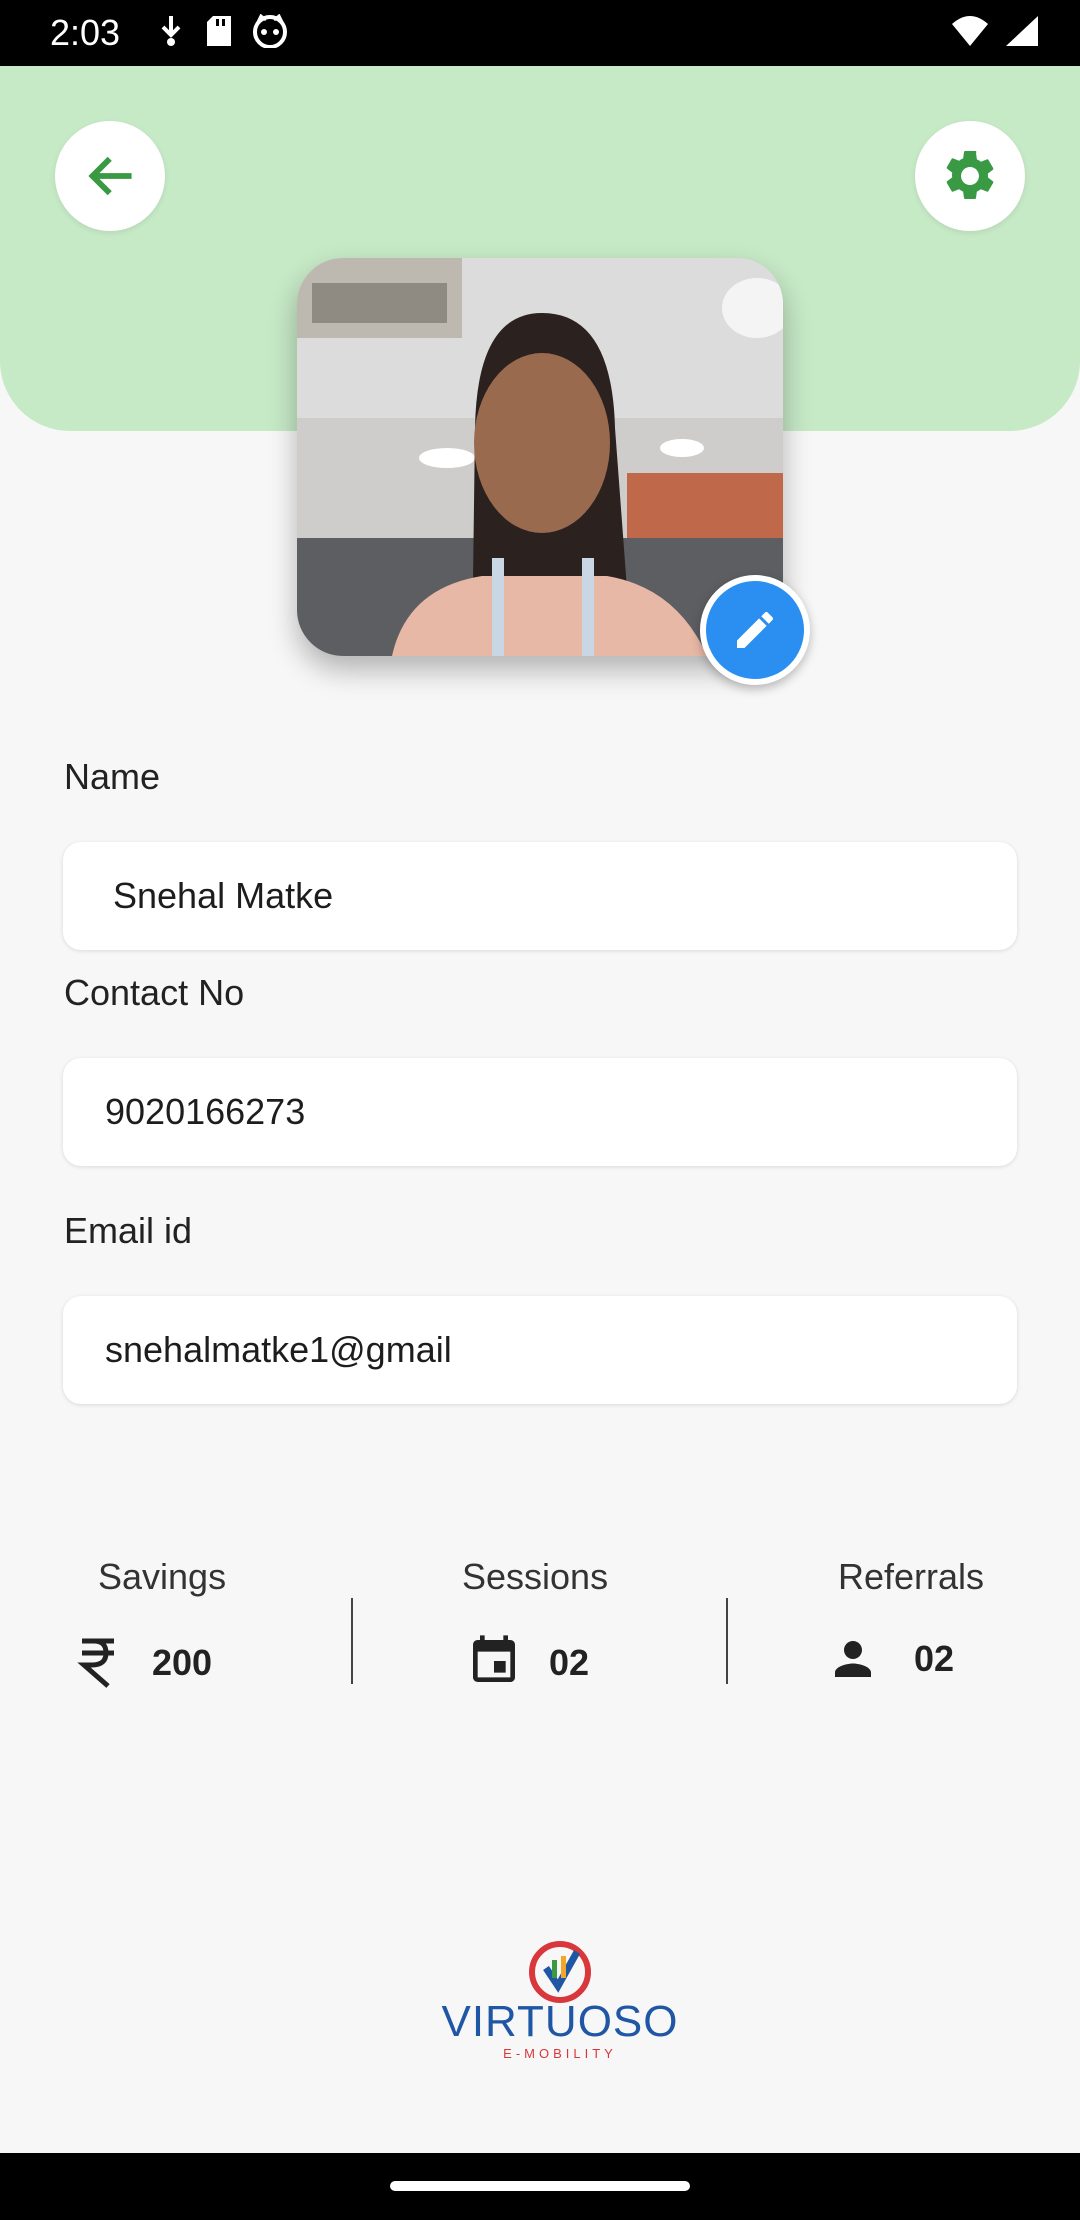 This screenshot has width=1080, height=2220. I want to click on arrow-back-icon, so click(110, 176).